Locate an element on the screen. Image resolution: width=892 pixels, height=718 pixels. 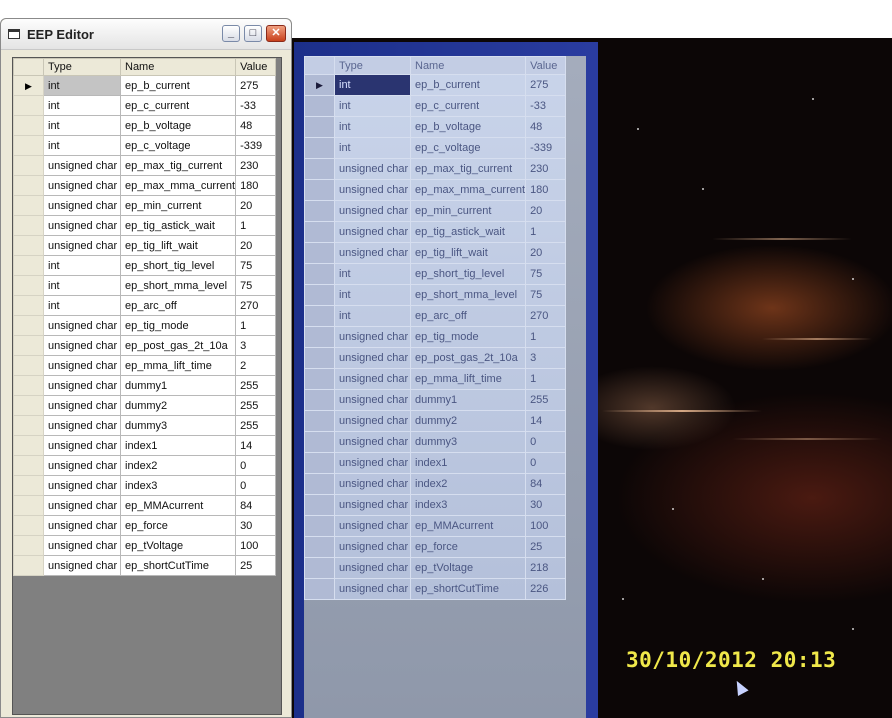
value-cell: 30 is located at coordinates (256, 525).